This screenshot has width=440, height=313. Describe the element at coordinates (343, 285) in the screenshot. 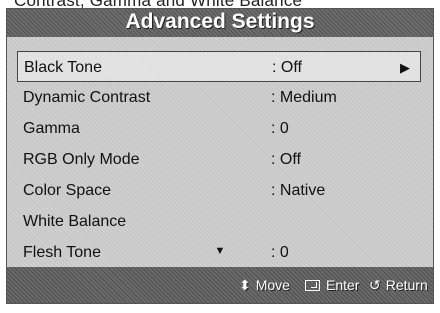

I see `enter-label: Enter` at that location.